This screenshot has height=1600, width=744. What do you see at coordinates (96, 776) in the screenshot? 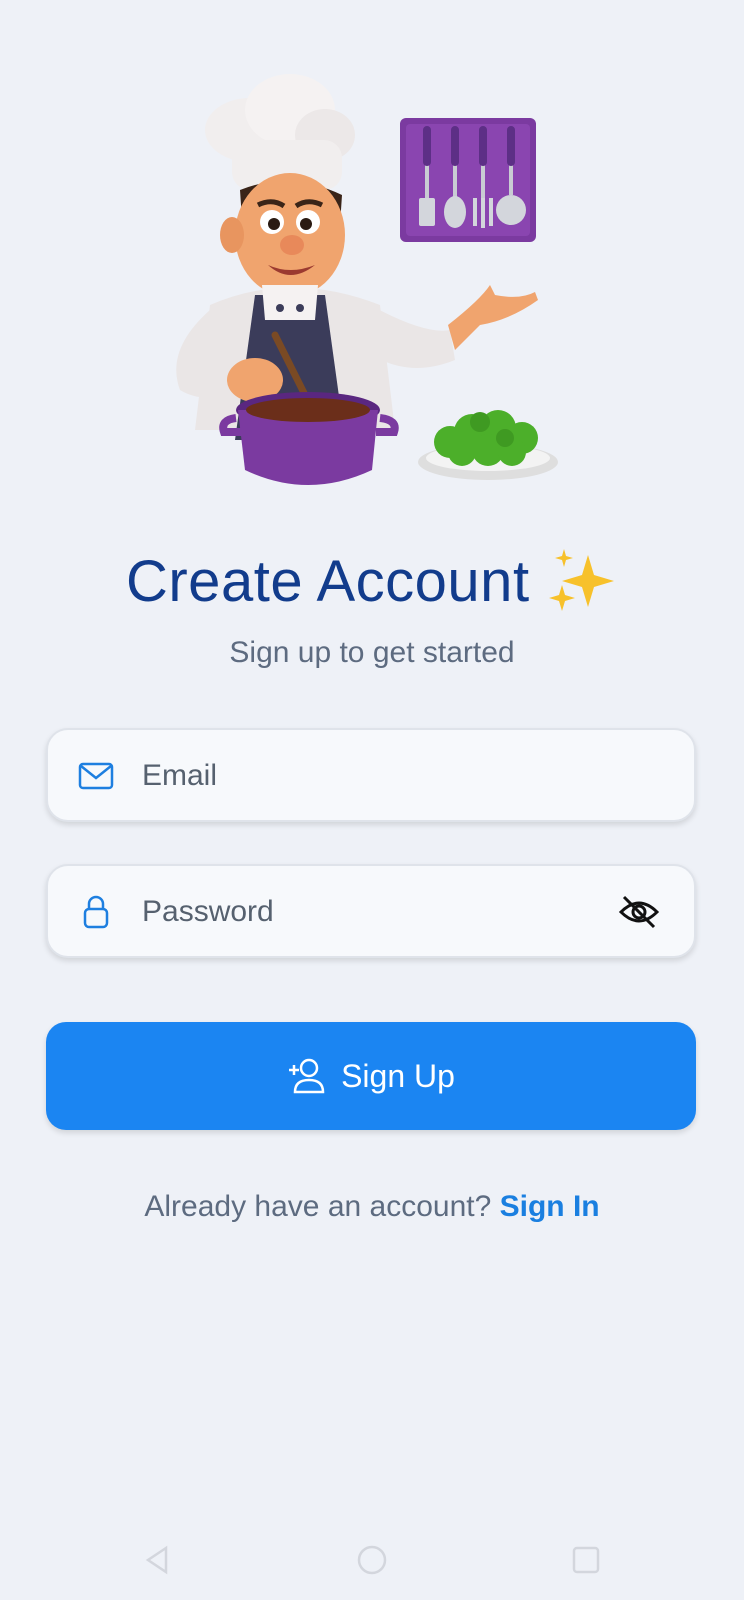
I see `mail-icon` at bounding box center [96, 776].